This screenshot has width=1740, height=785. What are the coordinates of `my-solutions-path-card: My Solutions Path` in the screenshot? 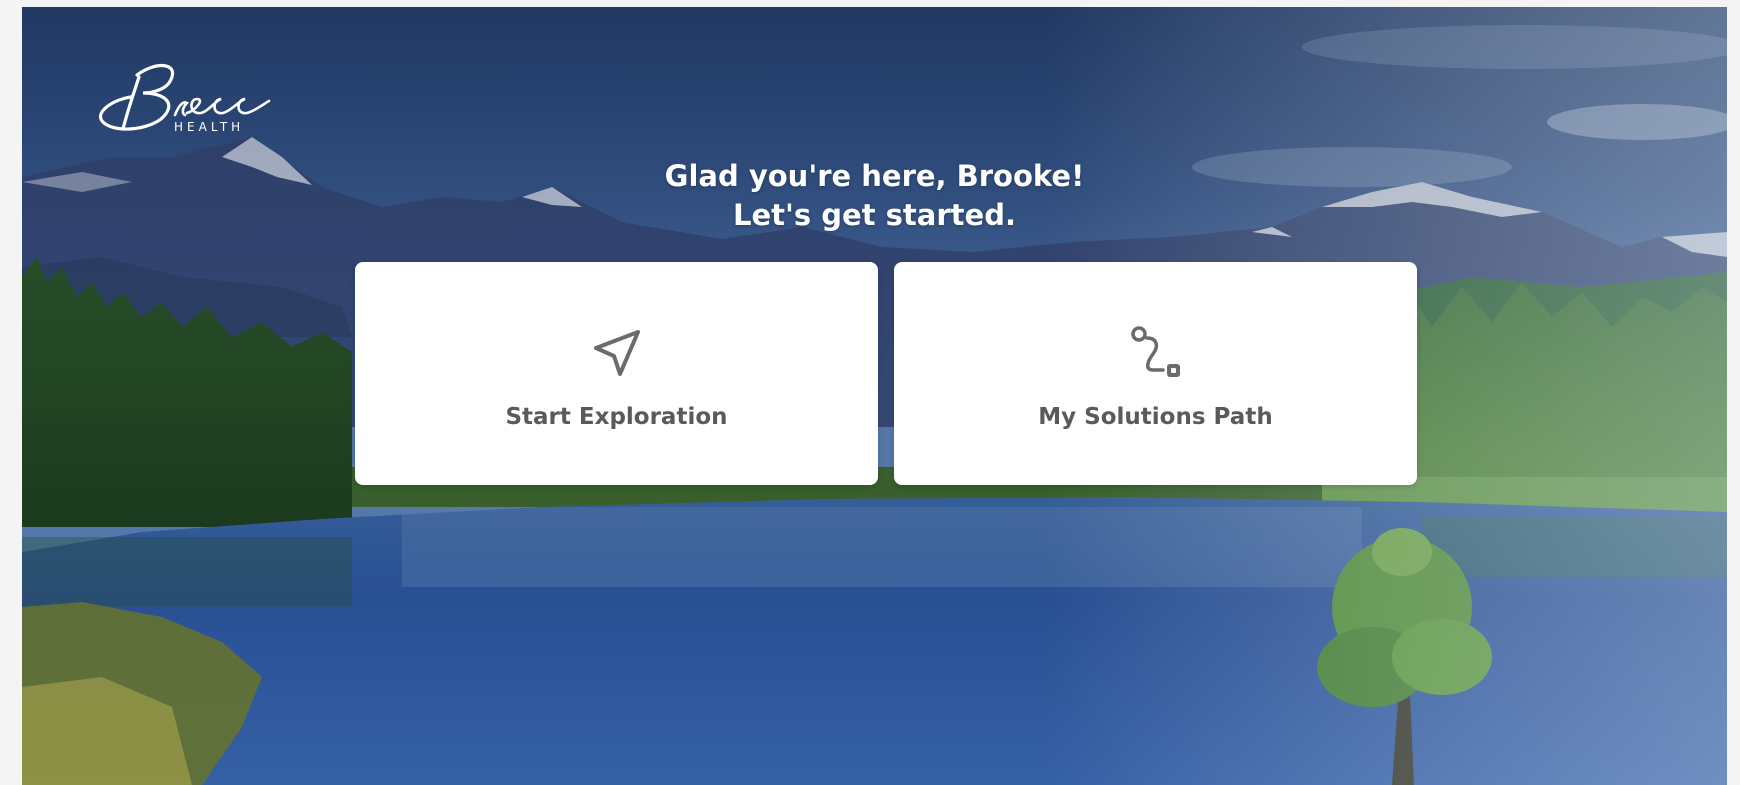 It's located at (1155, 373).